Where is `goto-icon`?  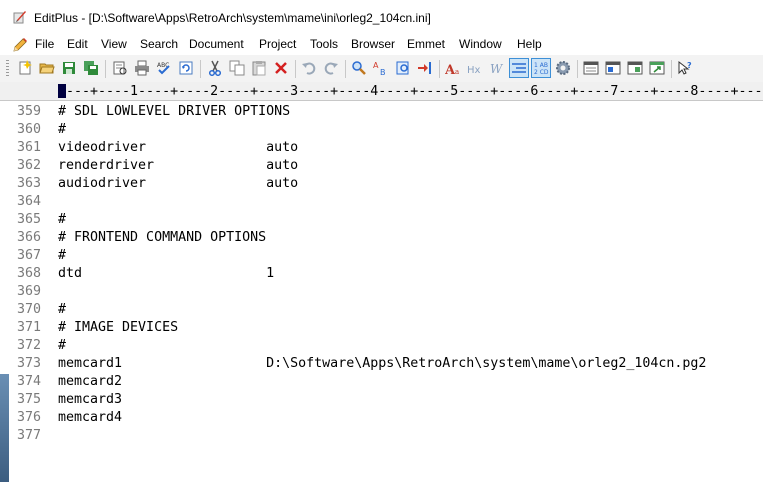 goto-icon is located at coordinates (425, 68).